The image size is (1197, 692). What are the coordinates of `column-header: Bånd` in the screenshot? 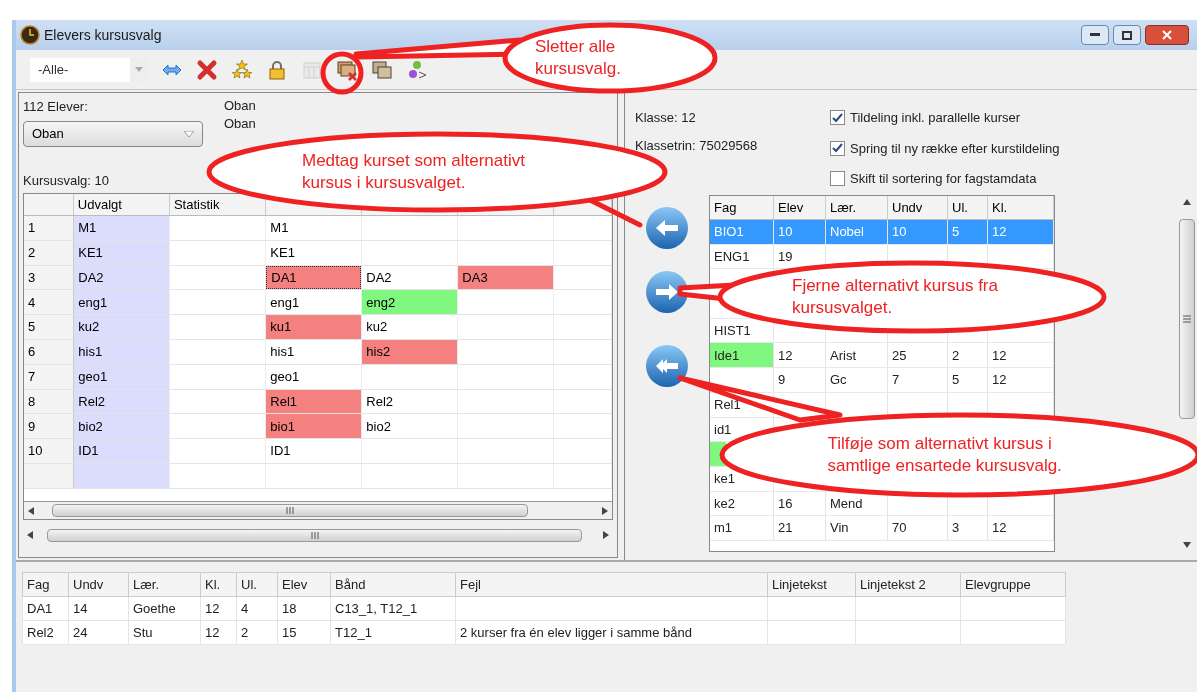 It's located at (350, 584).